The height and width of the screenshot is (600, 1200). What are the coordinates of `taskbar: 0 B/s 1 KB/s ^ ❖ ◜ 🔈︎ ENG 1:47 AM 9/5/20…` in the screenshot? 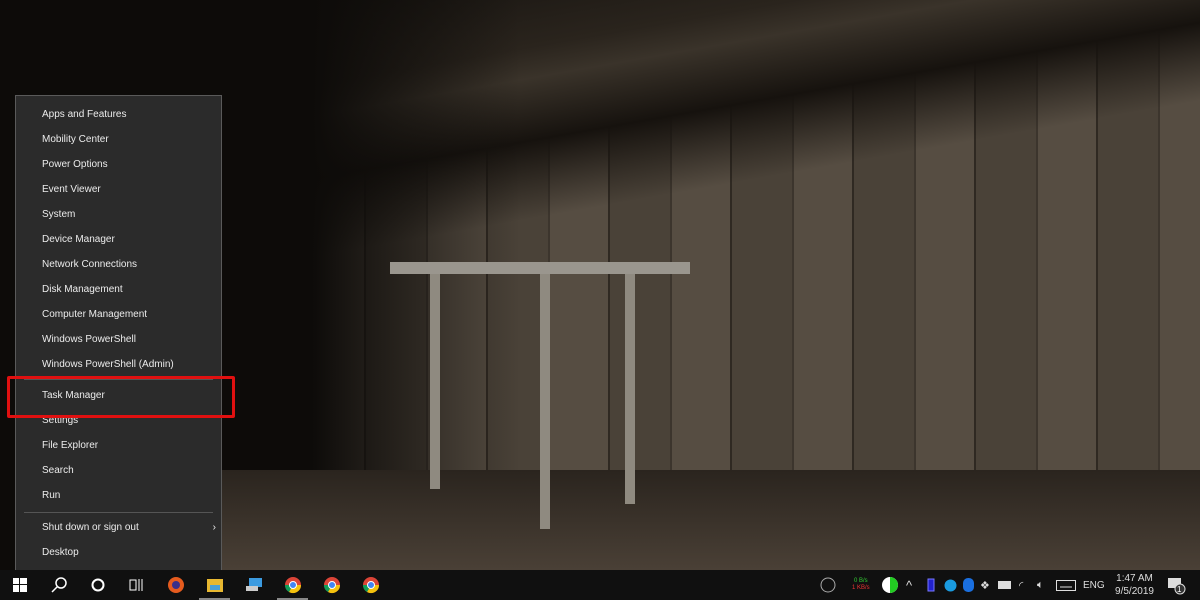 It's located at (600, 585).